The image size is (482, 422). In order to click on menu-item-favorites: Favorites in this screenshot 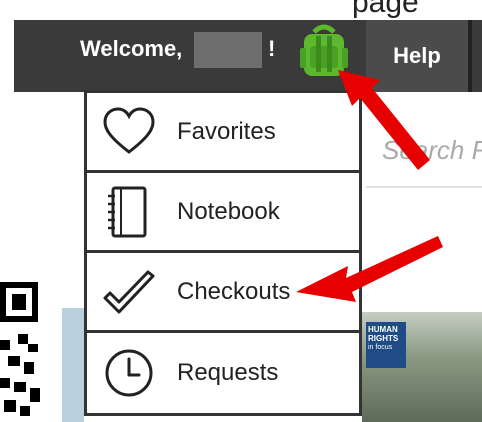, I will do `click(223, 133)`.